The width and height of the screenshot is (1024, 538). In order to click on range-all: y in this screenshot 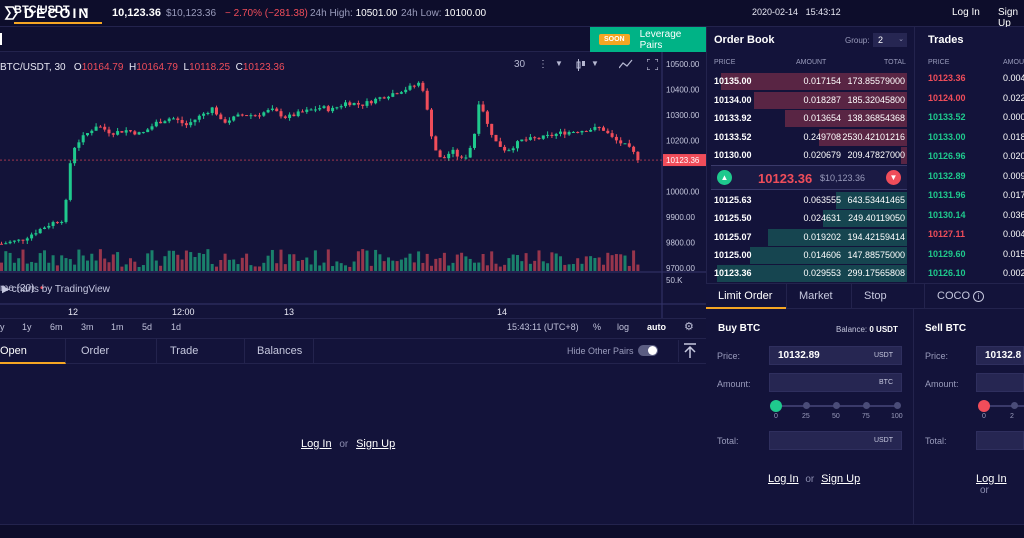, I will do `click(2, 327)`.